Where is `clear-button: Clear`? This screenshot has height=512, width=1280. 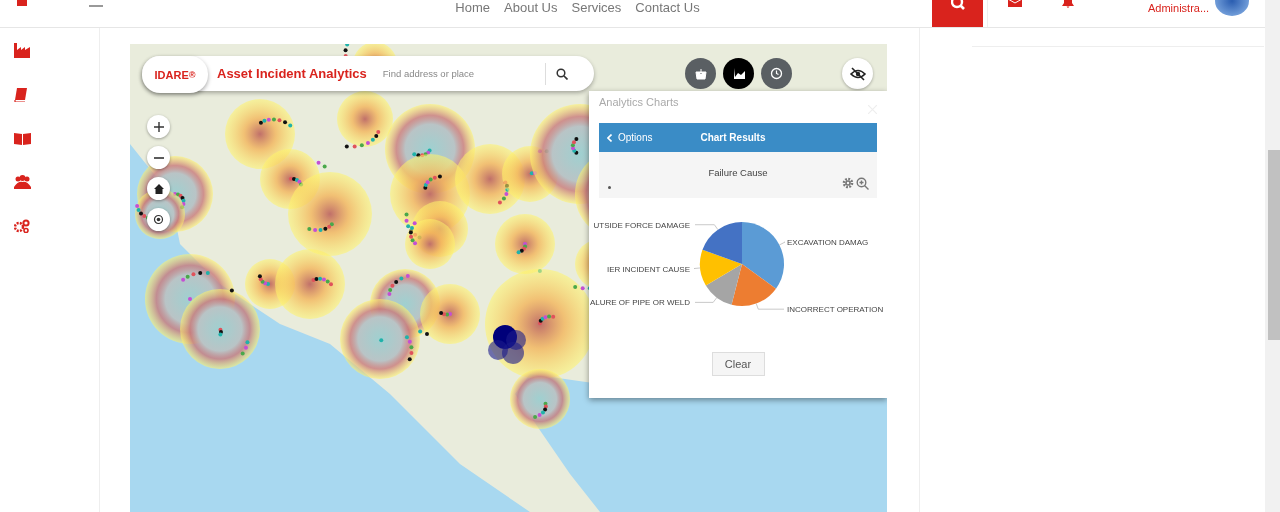
clear-button: Clear is located at coordinates (738, 364).